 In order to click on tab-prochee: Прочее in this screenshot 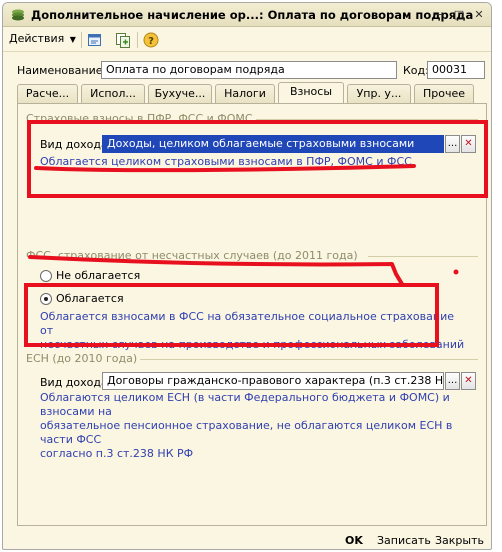, I will do `click(444, 93)`.